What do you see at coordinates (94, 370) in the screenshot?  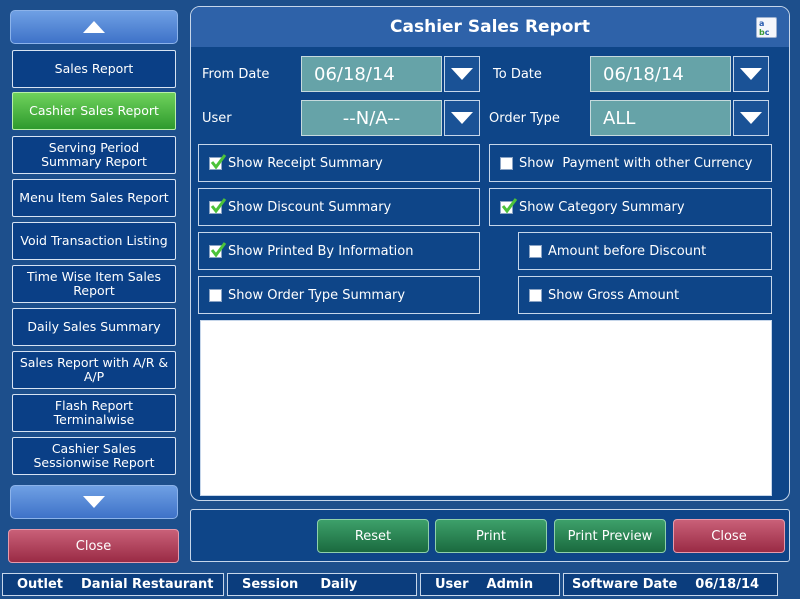 I see `sidebar-item-sales-report-ar-ap: Sales Report with A/R & A/P` at bounding box center [94, 370].